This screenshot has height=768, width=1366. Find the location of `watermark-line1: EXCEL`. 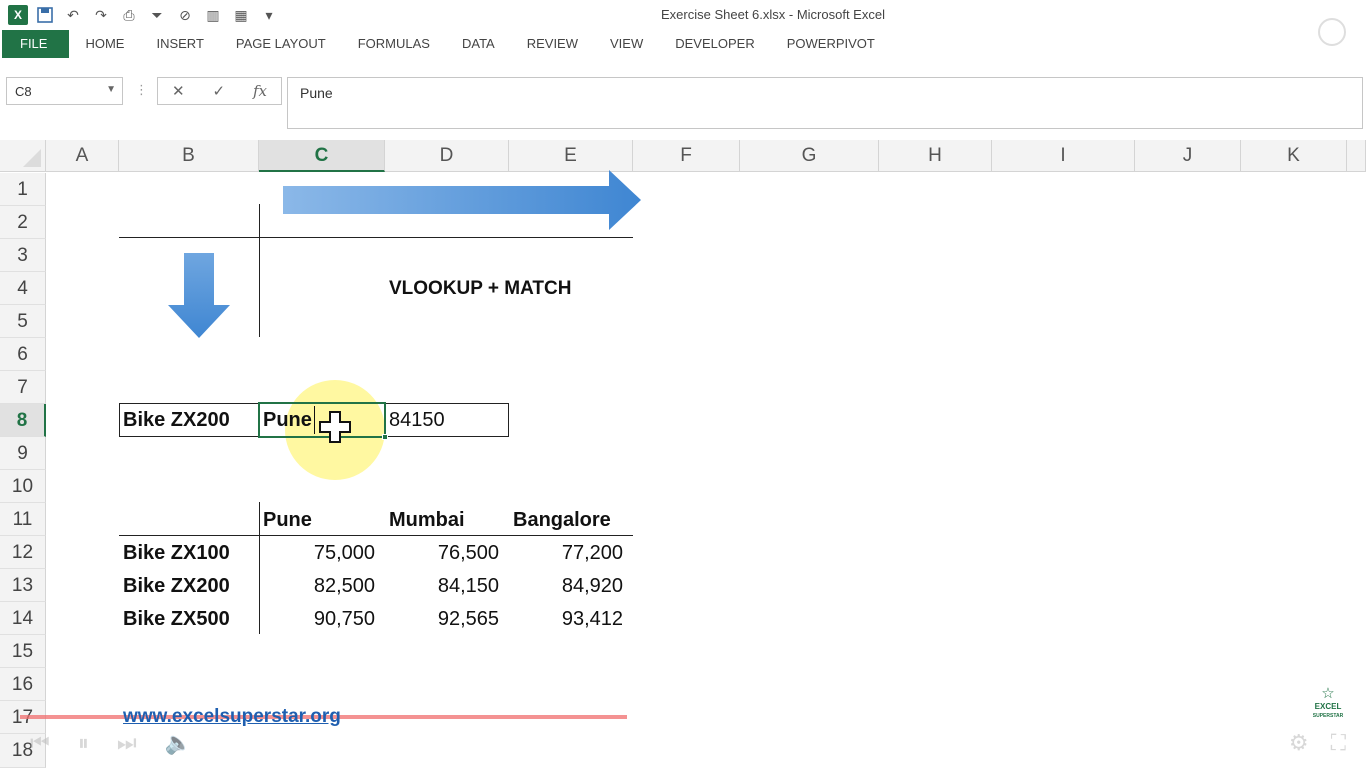

watermark-line1: EXCEL is located at coordinates (1328, 706).